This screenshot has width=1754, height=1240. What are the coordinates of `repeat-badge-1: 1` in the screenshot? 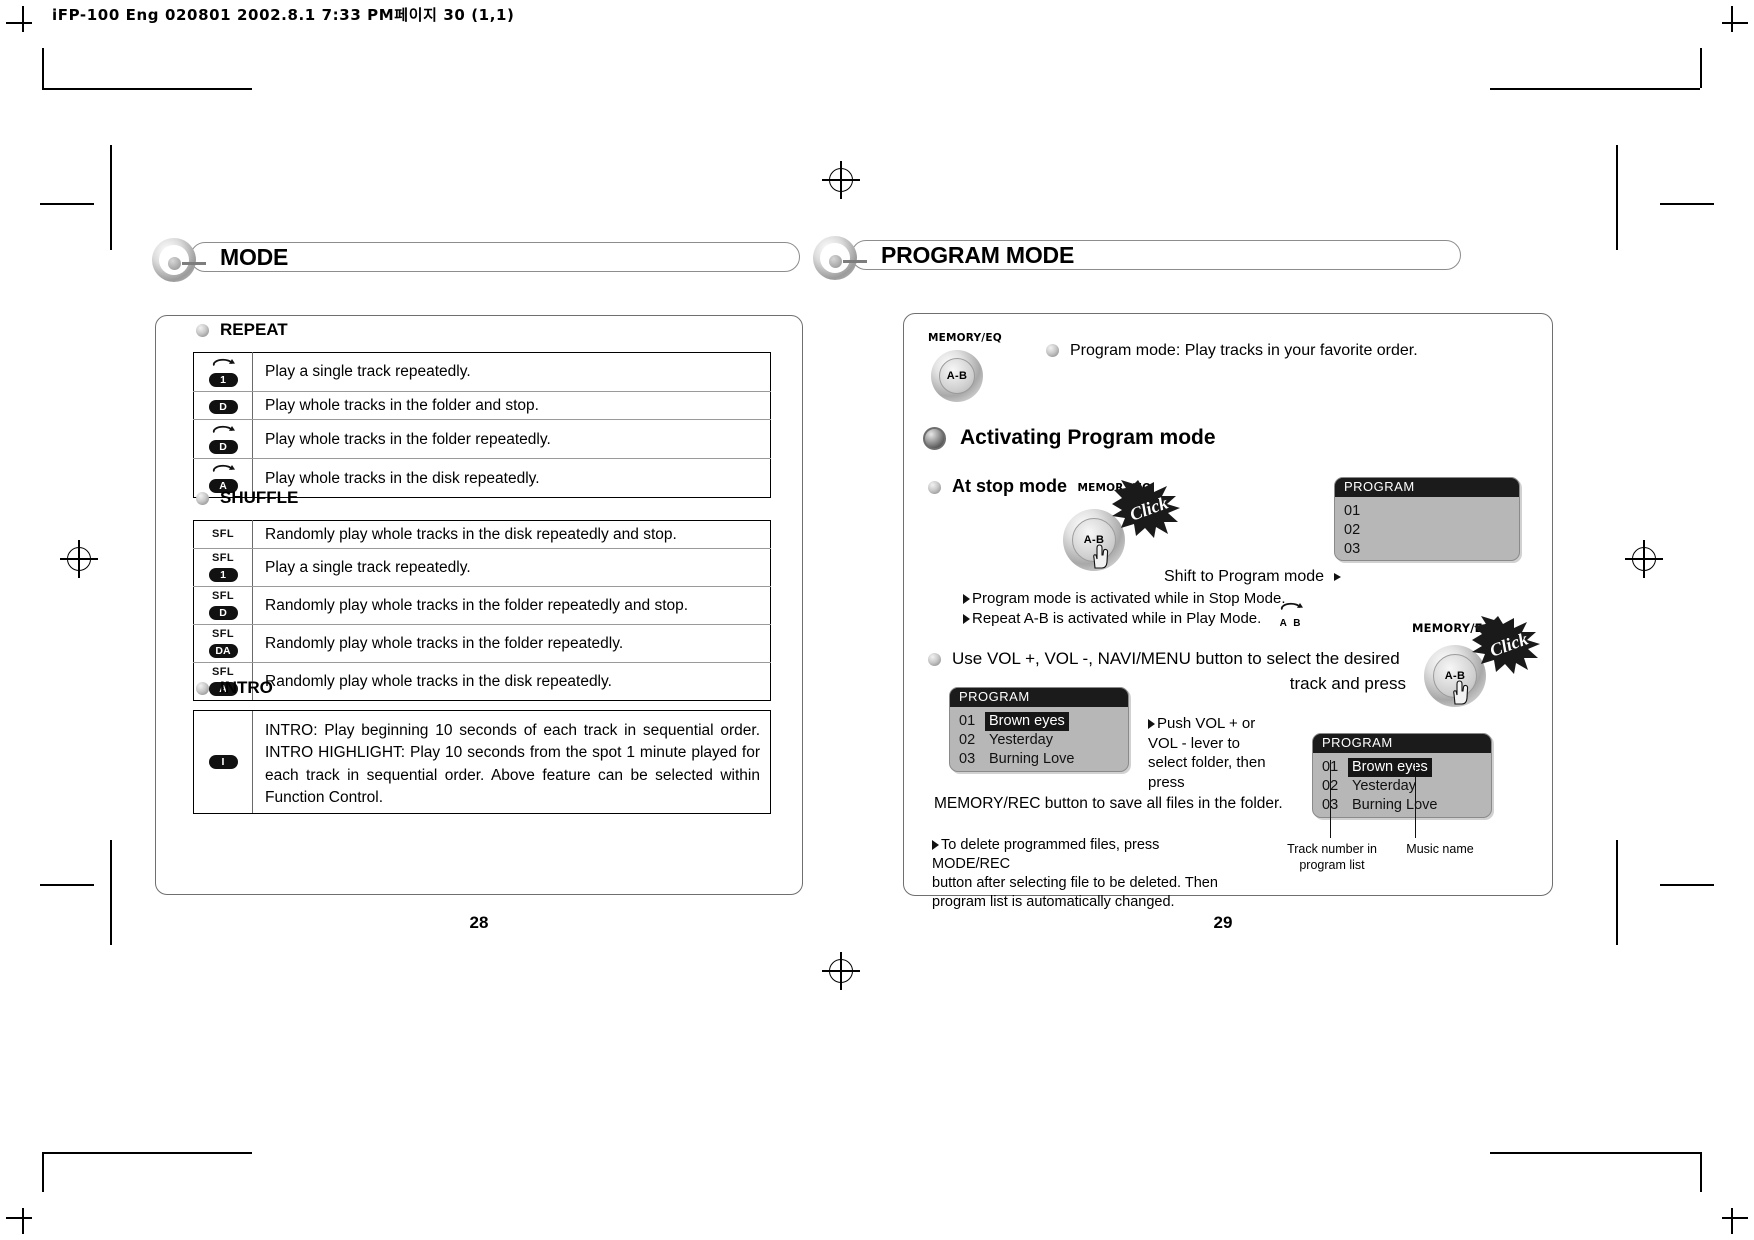 It's located at (223, 380).